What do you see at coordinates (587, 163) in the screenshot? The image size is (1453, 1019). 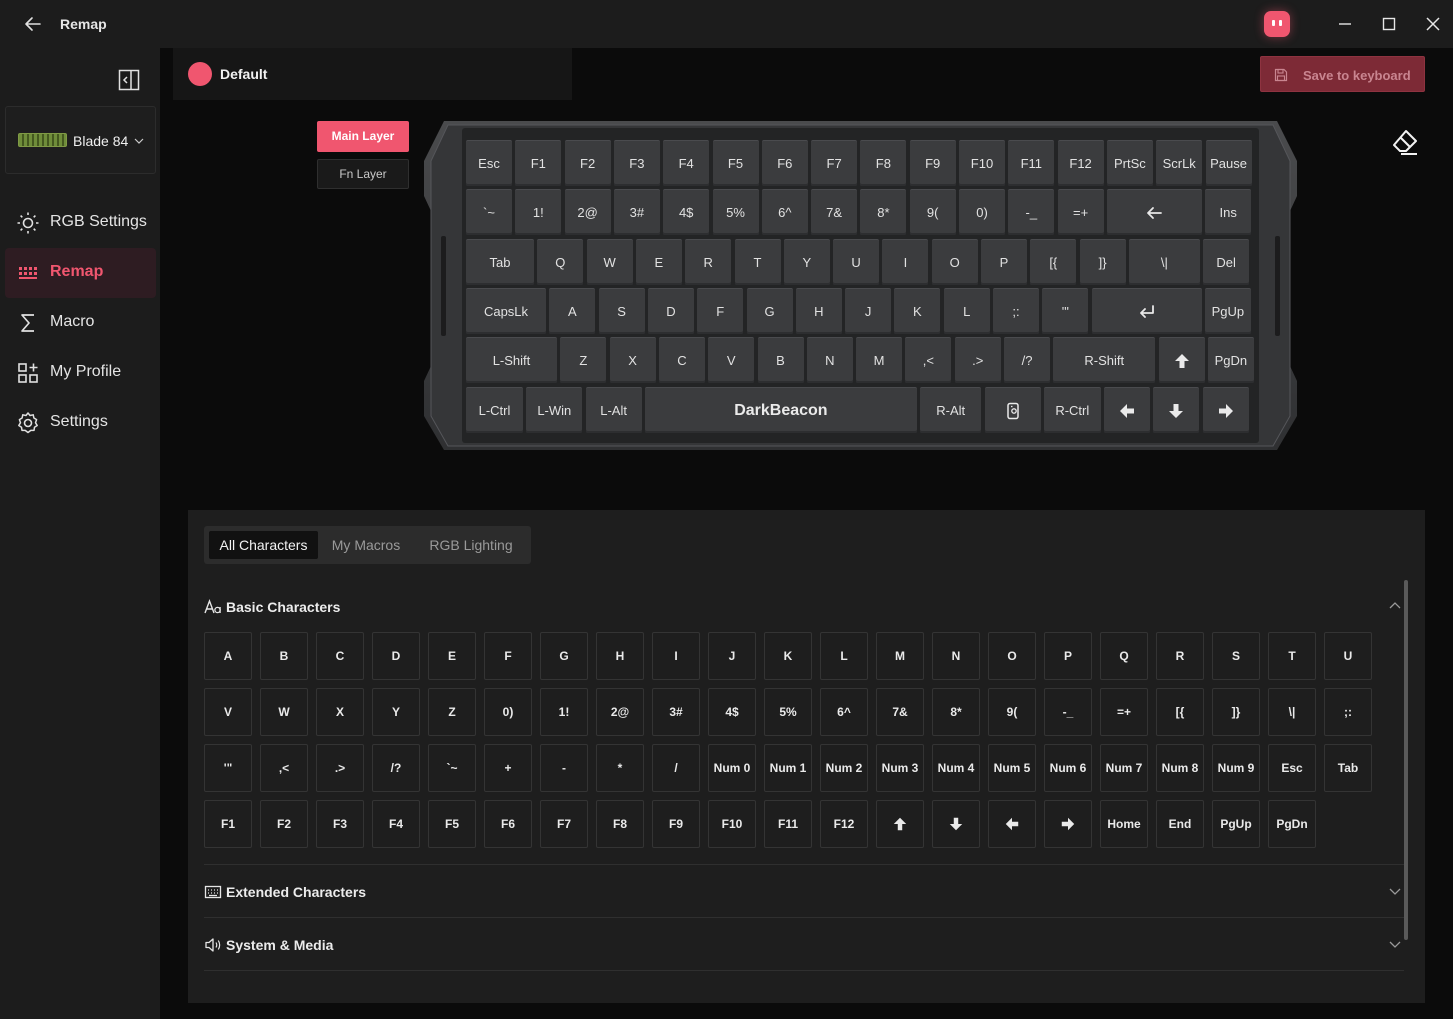 I see `keyboard-key: F2` at bounding box center [587, 163].